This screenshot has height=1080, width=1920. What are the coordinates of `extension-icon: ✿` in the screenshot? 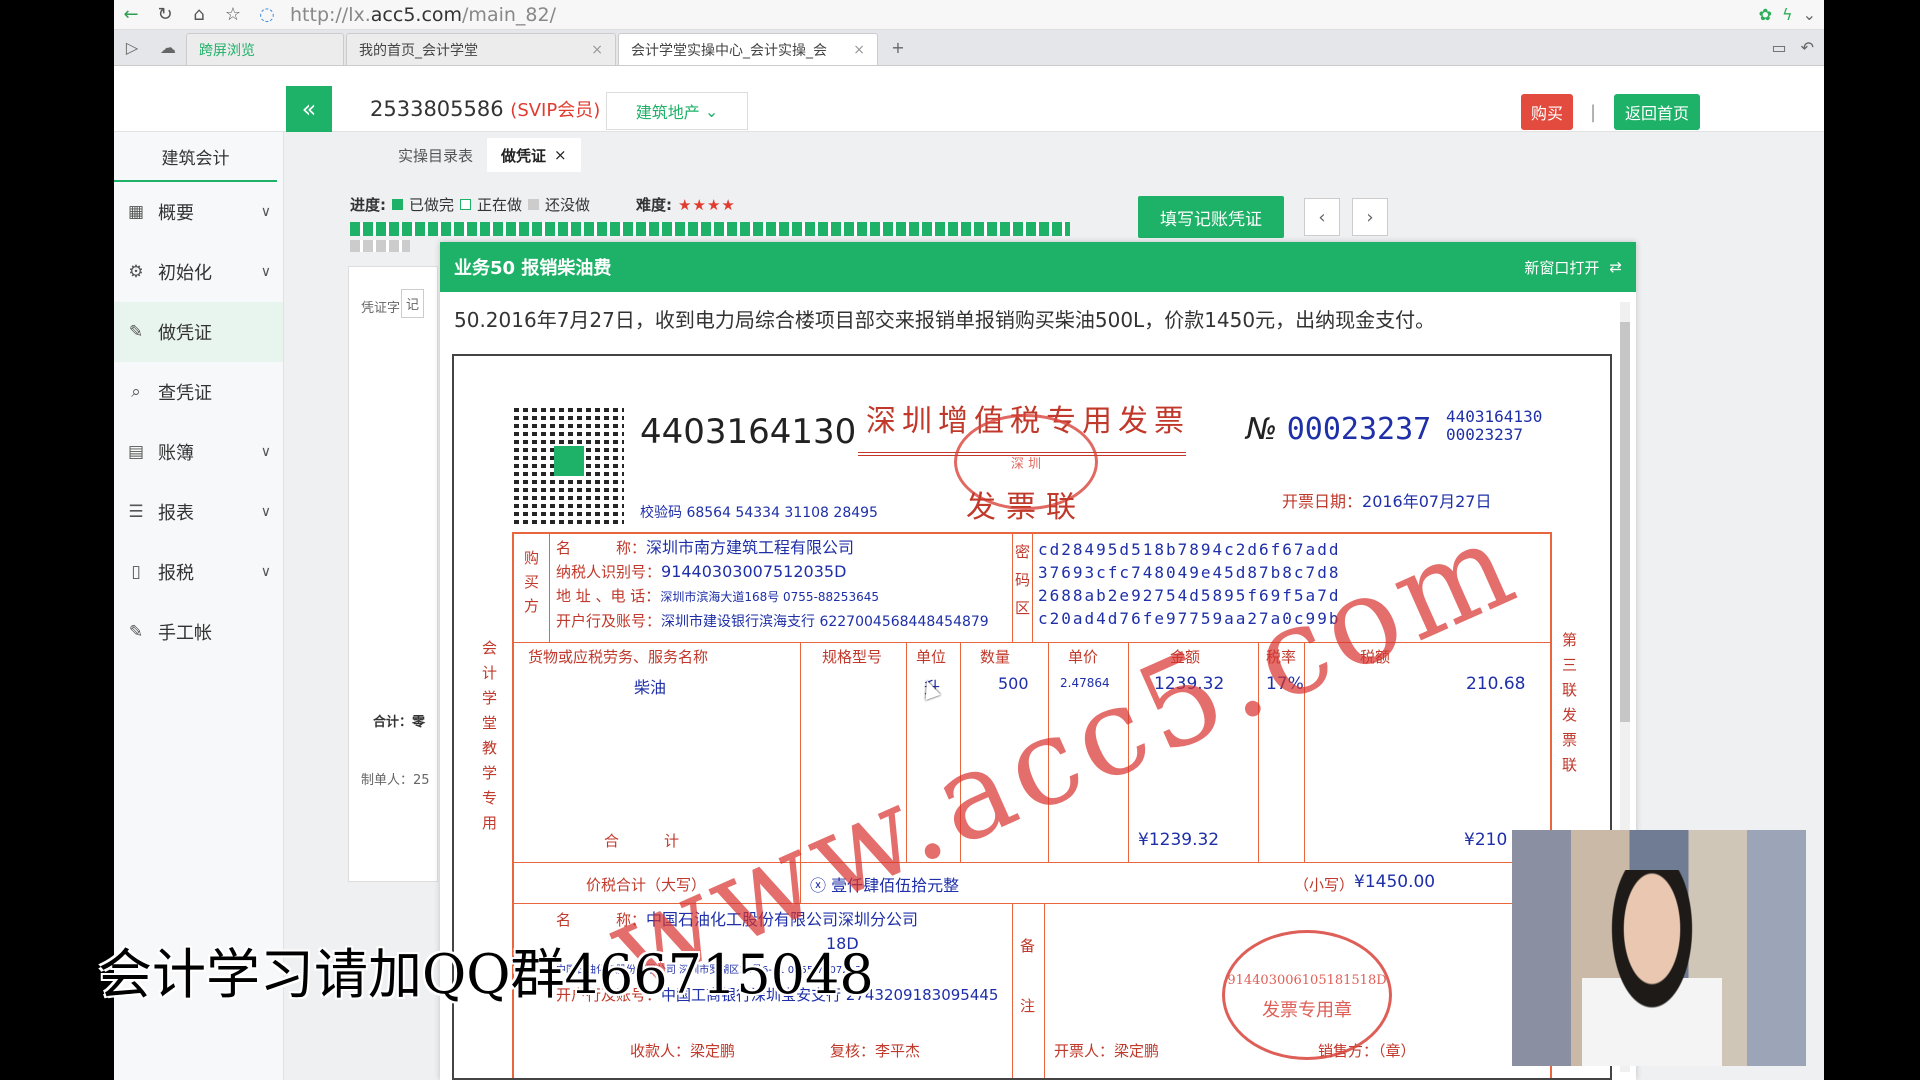 It's located at (1765, 14).